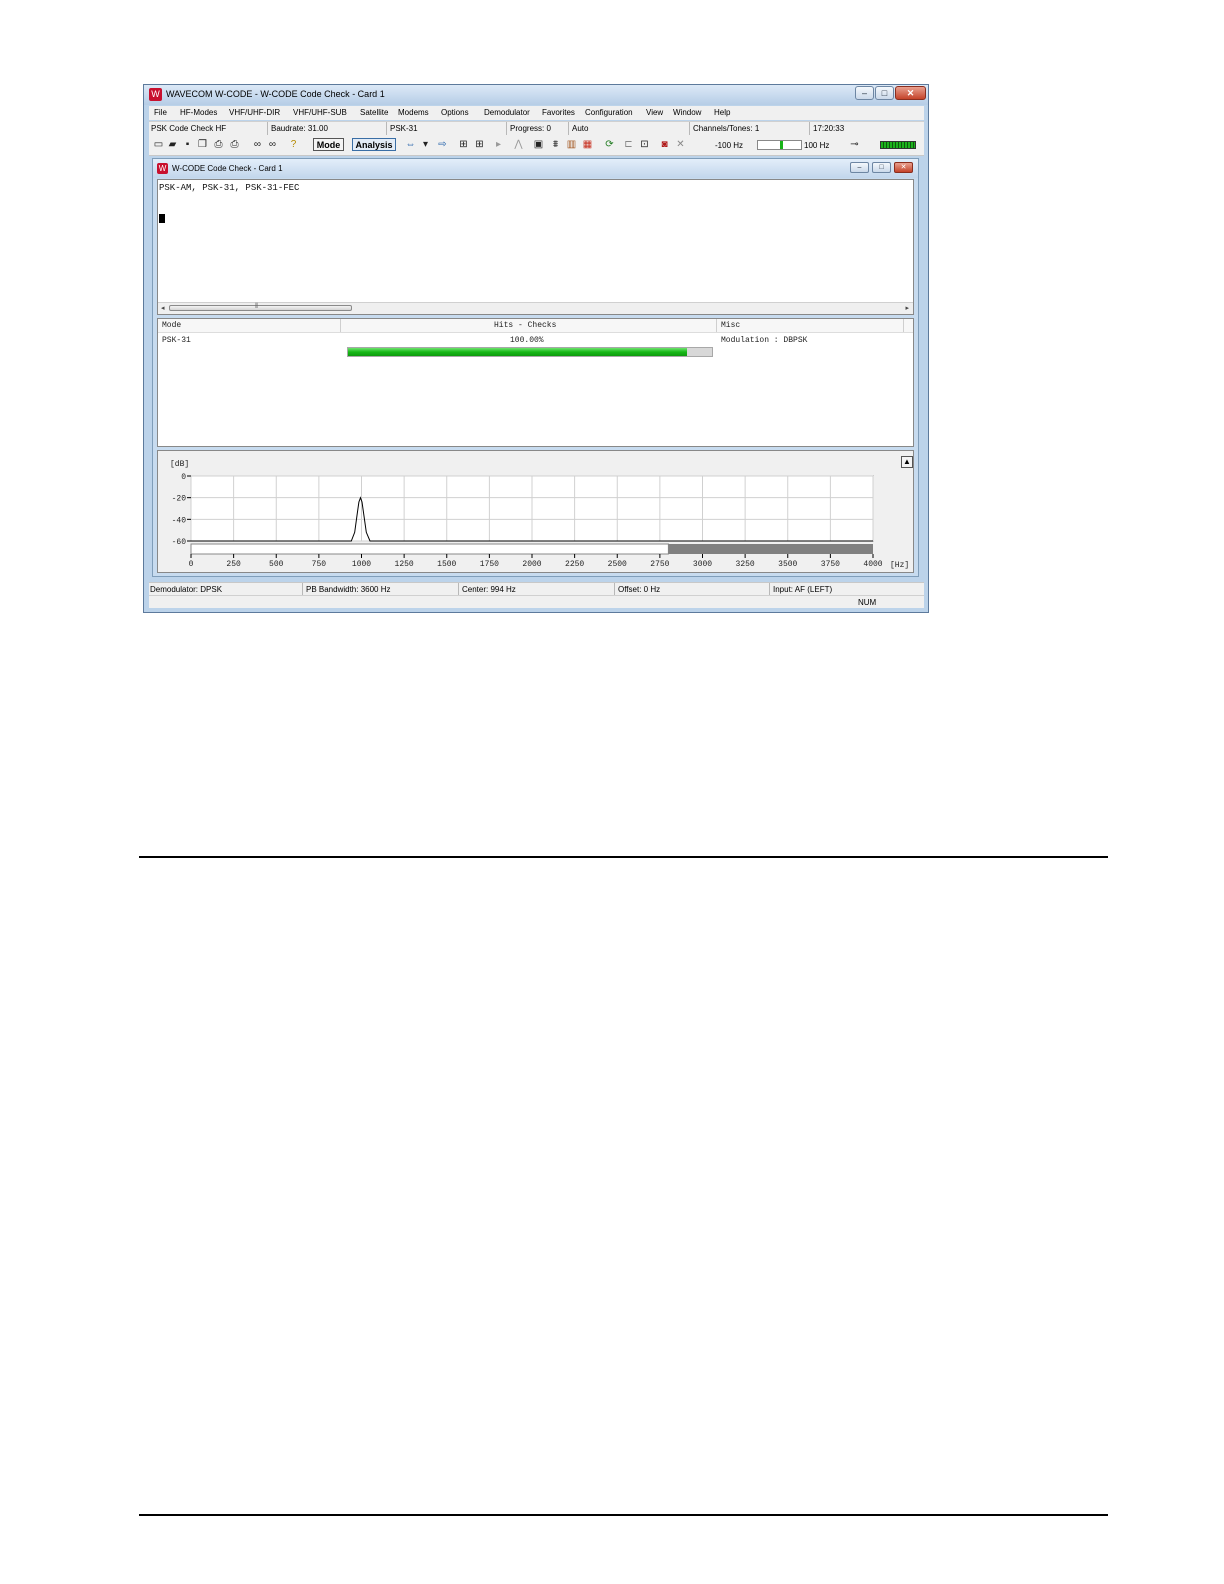 The height and width of the screenshot is (1584, 1224). Describe the element at coordinates (587, 144) in the screenshot. I see `colorful-icon: ▦` at that location.